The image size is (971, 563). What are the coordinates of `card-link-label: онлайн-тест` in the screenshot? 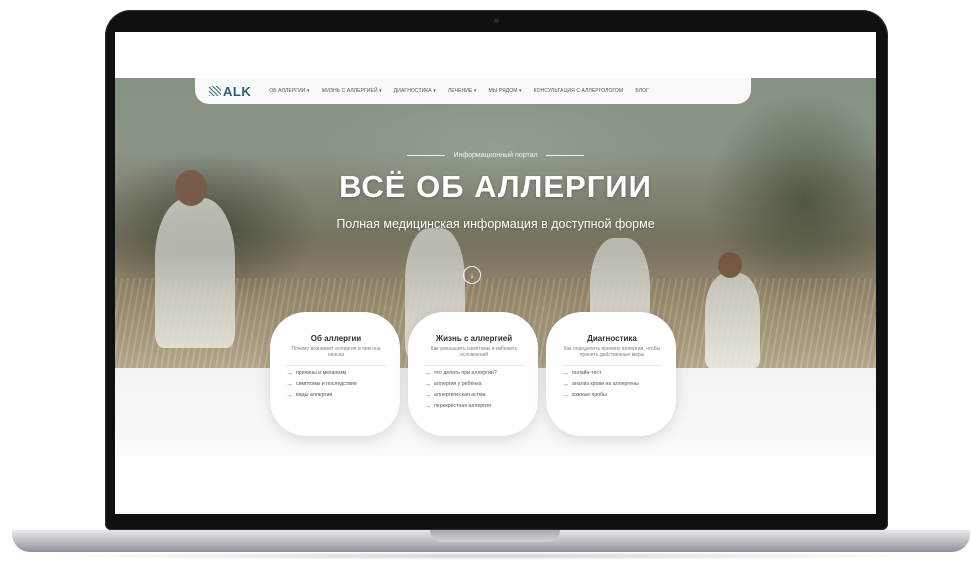 It's located at (587, 373).